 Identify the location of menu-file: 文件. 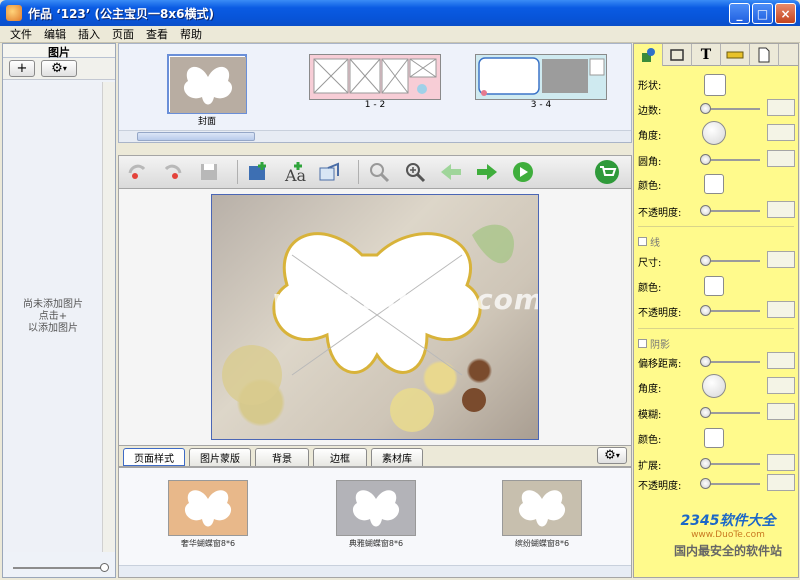
(21, 34).